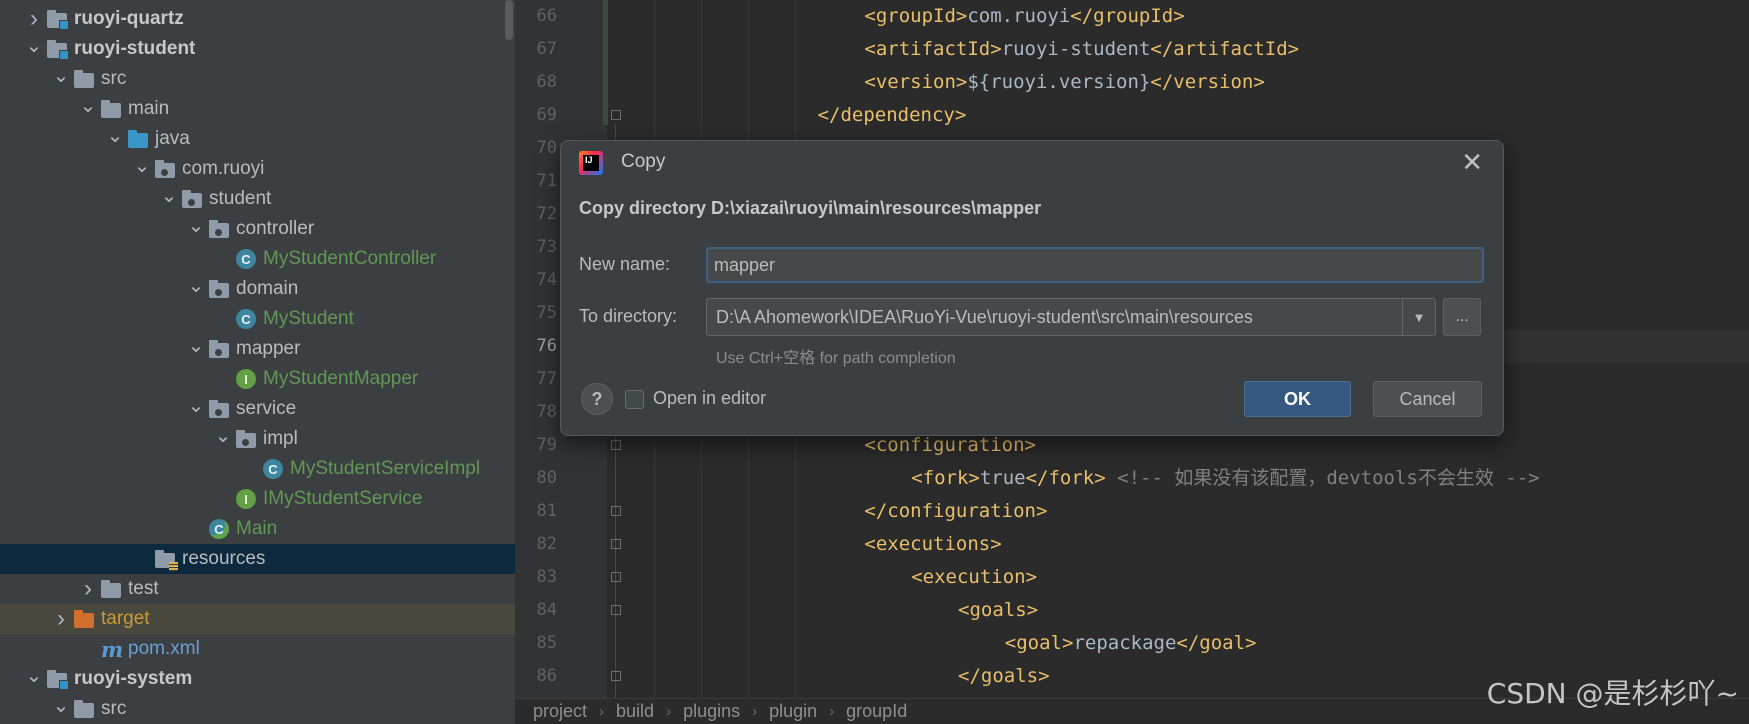  I want to click on tree-item: › test, so click(257, 589).